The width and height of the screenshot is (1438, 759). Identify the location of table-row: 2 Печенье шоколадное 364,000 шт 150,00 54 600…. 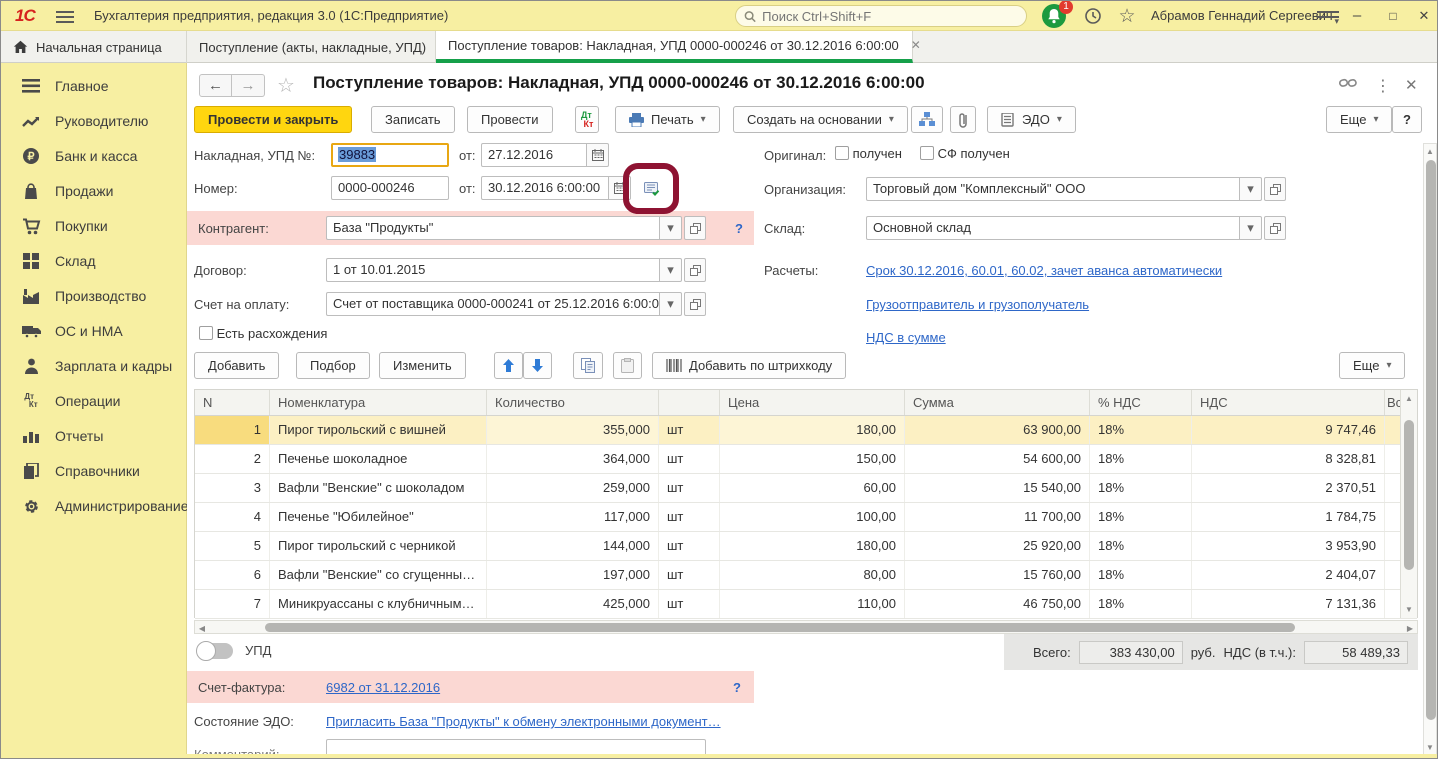
(806, 459).